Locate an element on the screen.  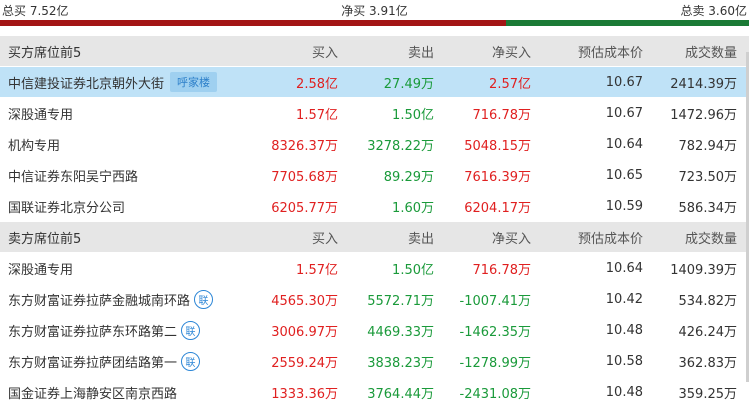
seat-name-cell: 中信建投证券北京朝外大街 呼家楼 is located at coordinates (118, 82).